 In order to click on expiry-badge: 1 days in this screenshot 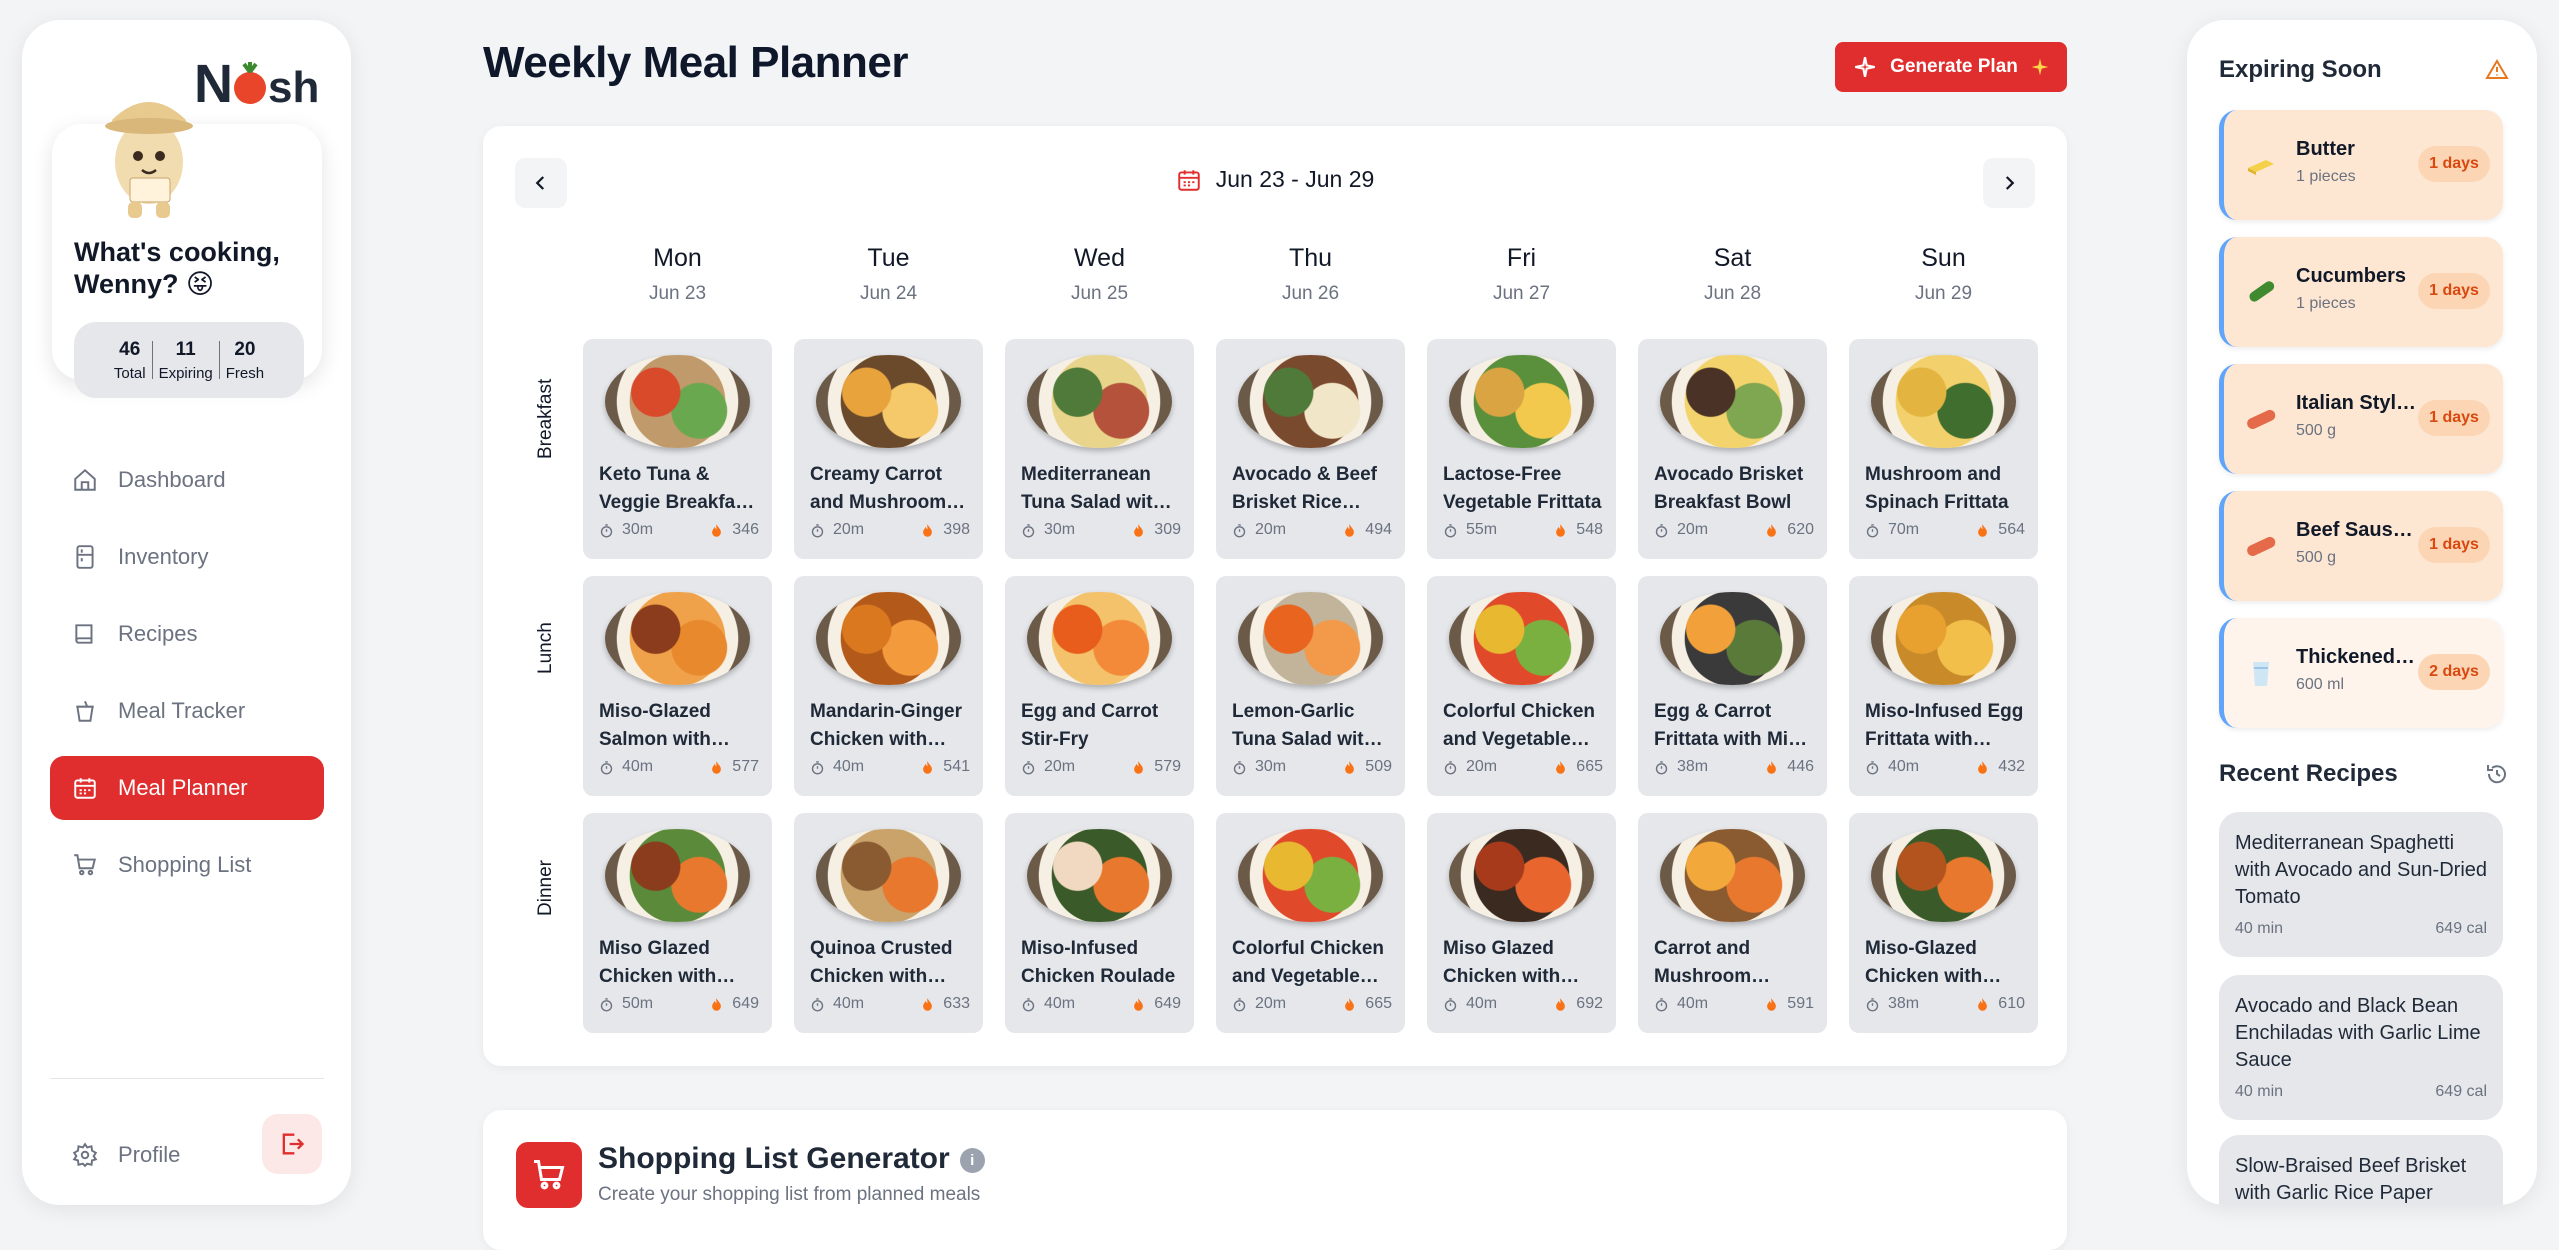, I will do `click(2454, 164)`.